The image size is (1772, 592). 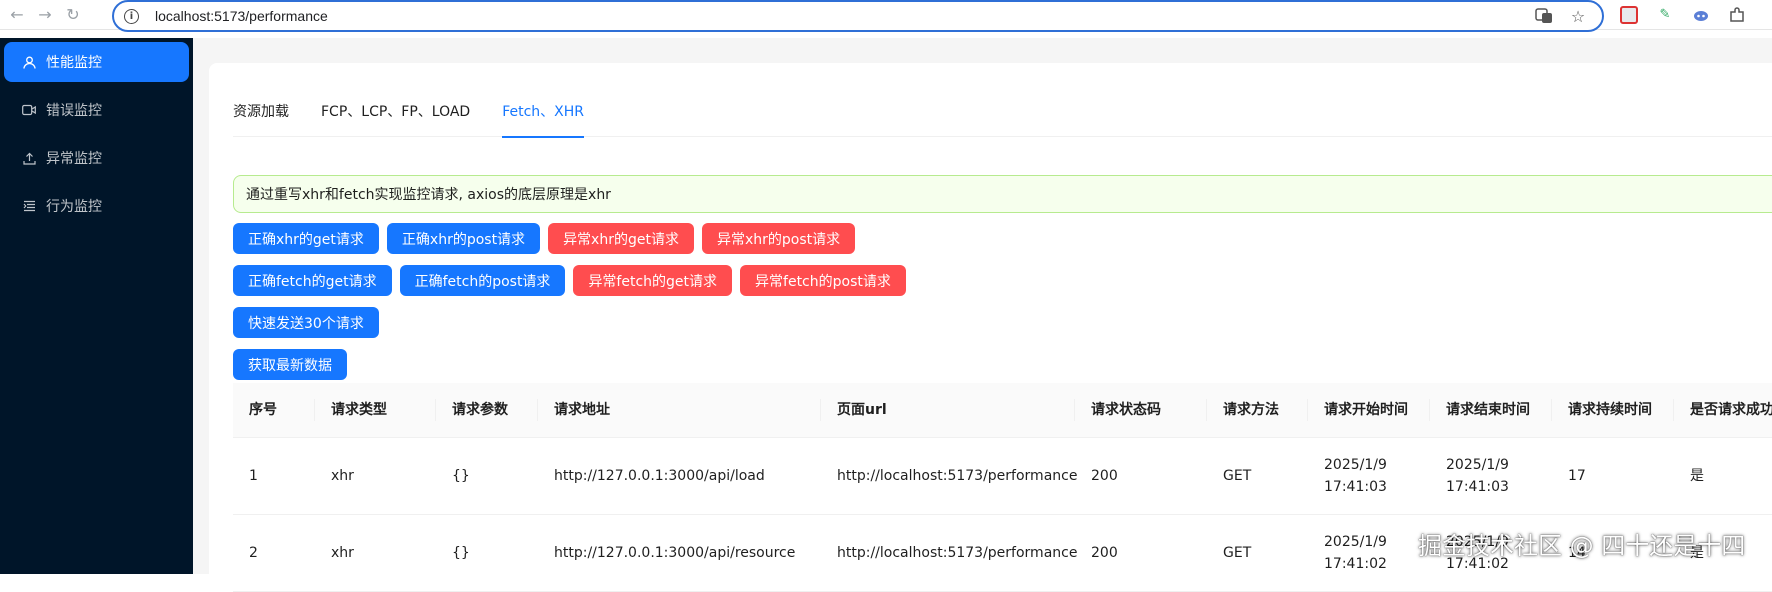 I want to click on column-header: 请求持续时间, so click(x=1613, y=410).